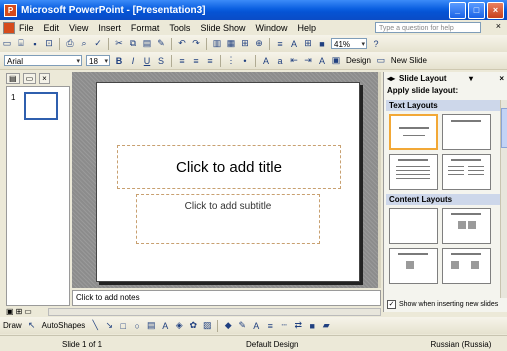 The width and height of the screenshot is (507, 351). I want to click on horizontal-scrollbar, so click(214, 312).